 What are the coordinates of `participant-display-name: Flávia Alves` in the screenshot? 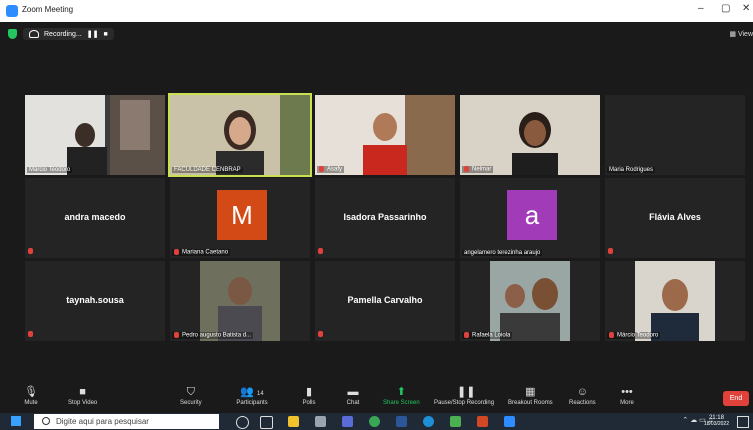 It's located at (675, 217).